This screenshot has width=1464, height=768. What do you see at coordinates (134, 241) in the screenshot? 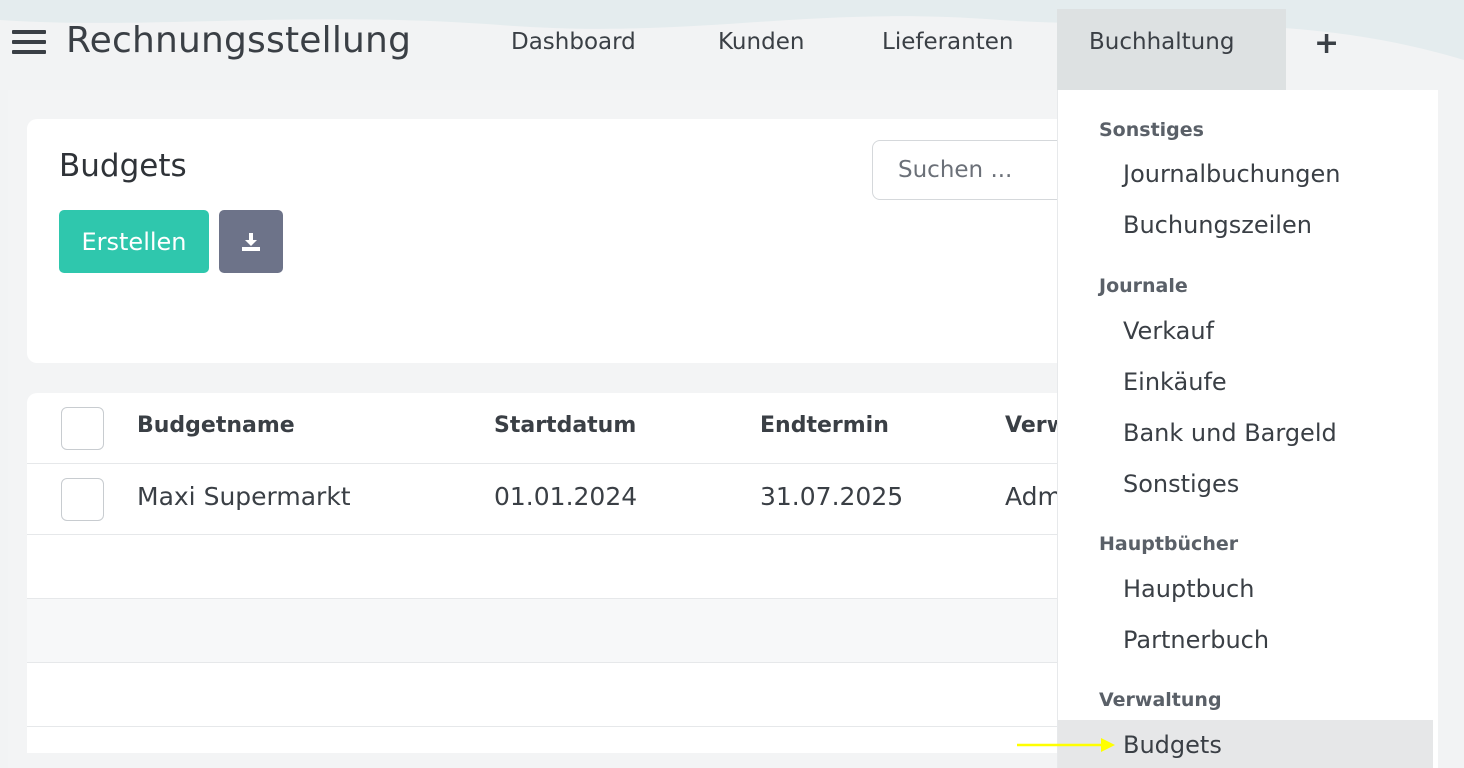
I see `create-button: Erstellen` at bounding box center [134, 241].